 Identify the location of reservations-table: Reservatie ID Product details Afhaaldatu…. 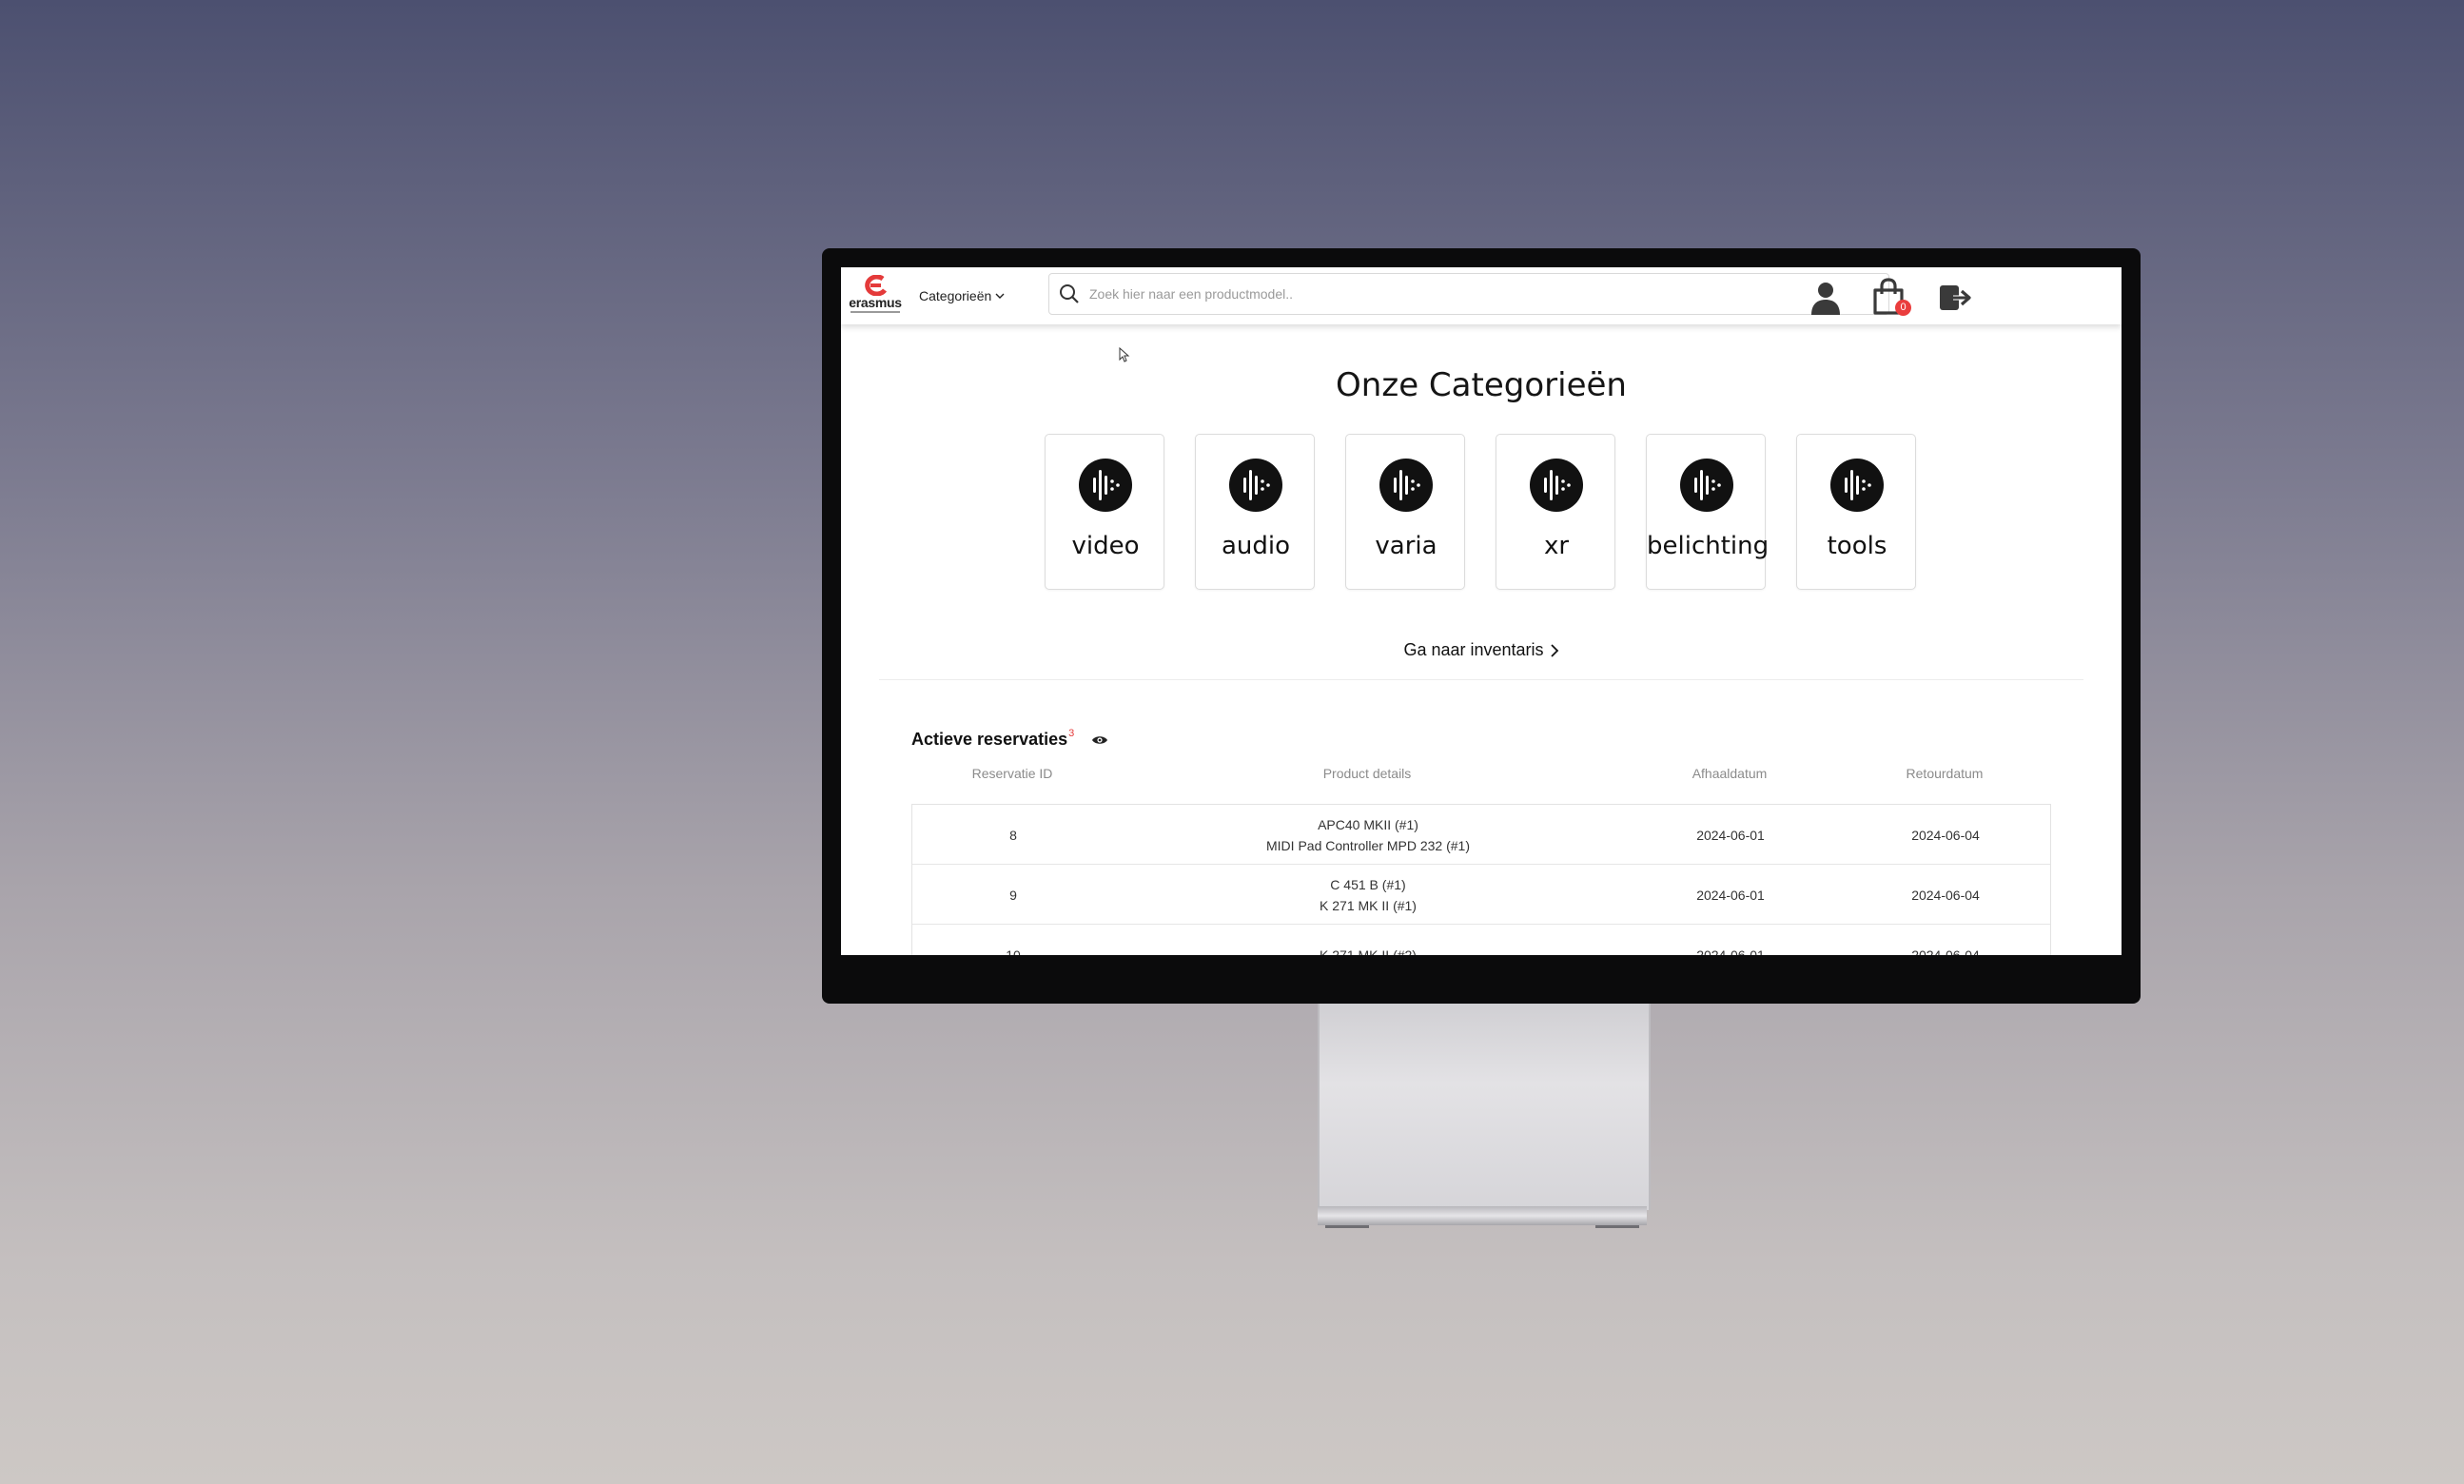
(1481, 858).